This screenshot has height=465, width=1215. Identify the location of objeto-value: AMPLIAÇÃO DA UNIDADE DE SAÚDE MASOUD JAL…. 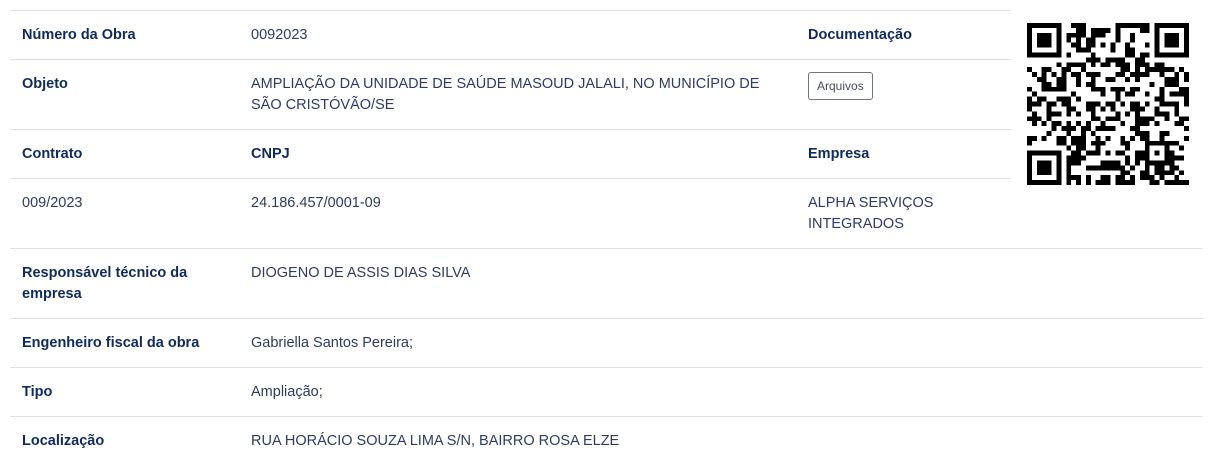
(517, 95).